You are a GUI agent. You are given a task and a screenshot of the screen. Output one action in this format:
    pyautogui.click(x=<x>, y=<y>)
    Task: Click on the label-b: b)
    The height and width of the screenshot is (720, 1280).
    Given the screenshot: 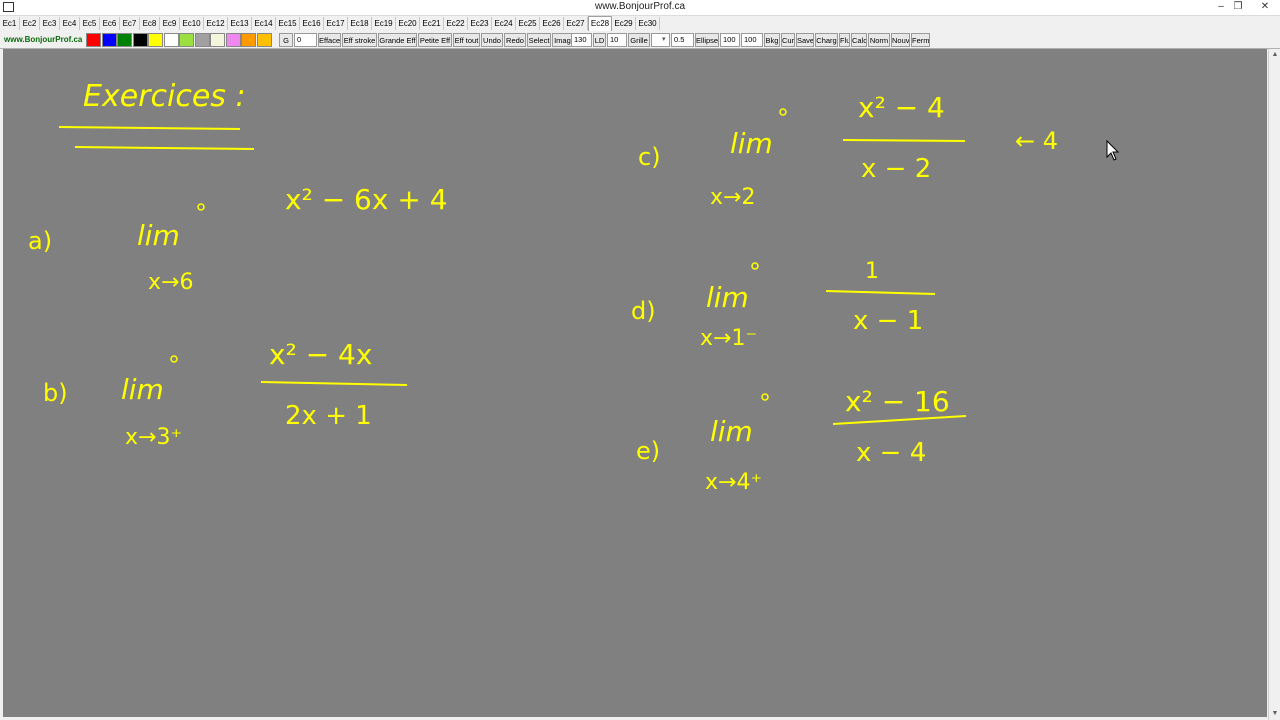 What is the action you would take?
    pyautogui.click(x=55, y=393)
    